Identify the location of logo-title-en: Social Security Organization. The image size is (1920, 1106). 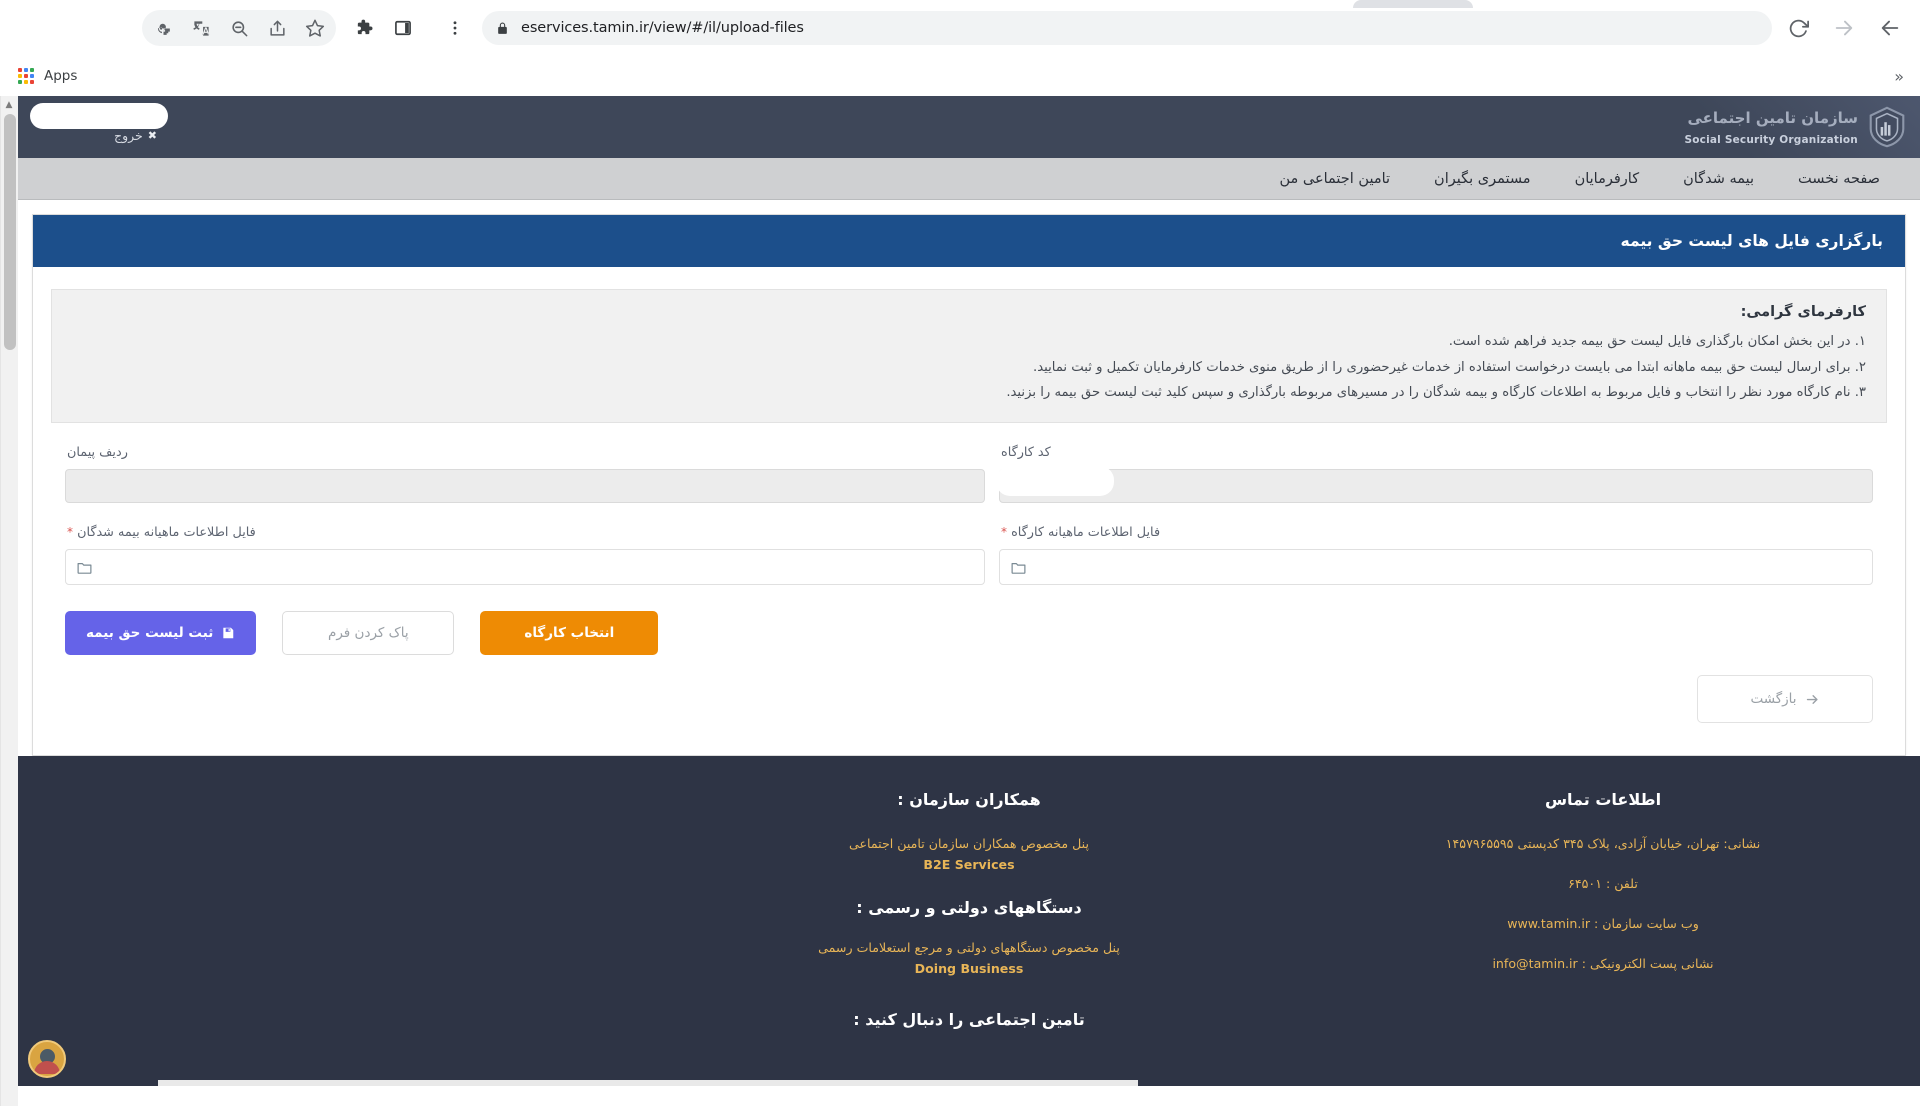
(1771, 139).